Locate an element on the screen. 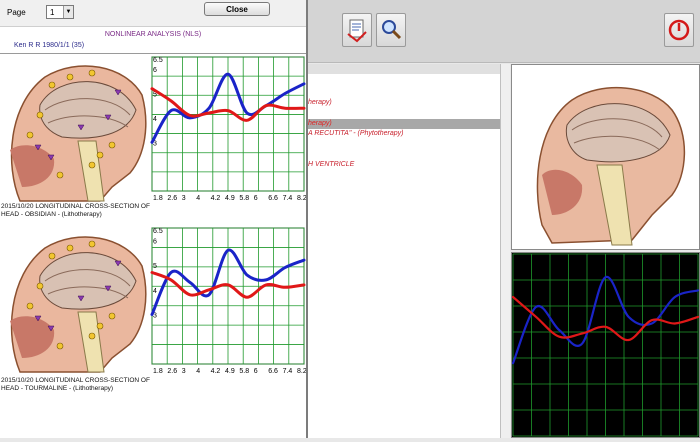 The height and width of the screenshot is (442, 700). close-button: Close is located at coordinates (237, 9).